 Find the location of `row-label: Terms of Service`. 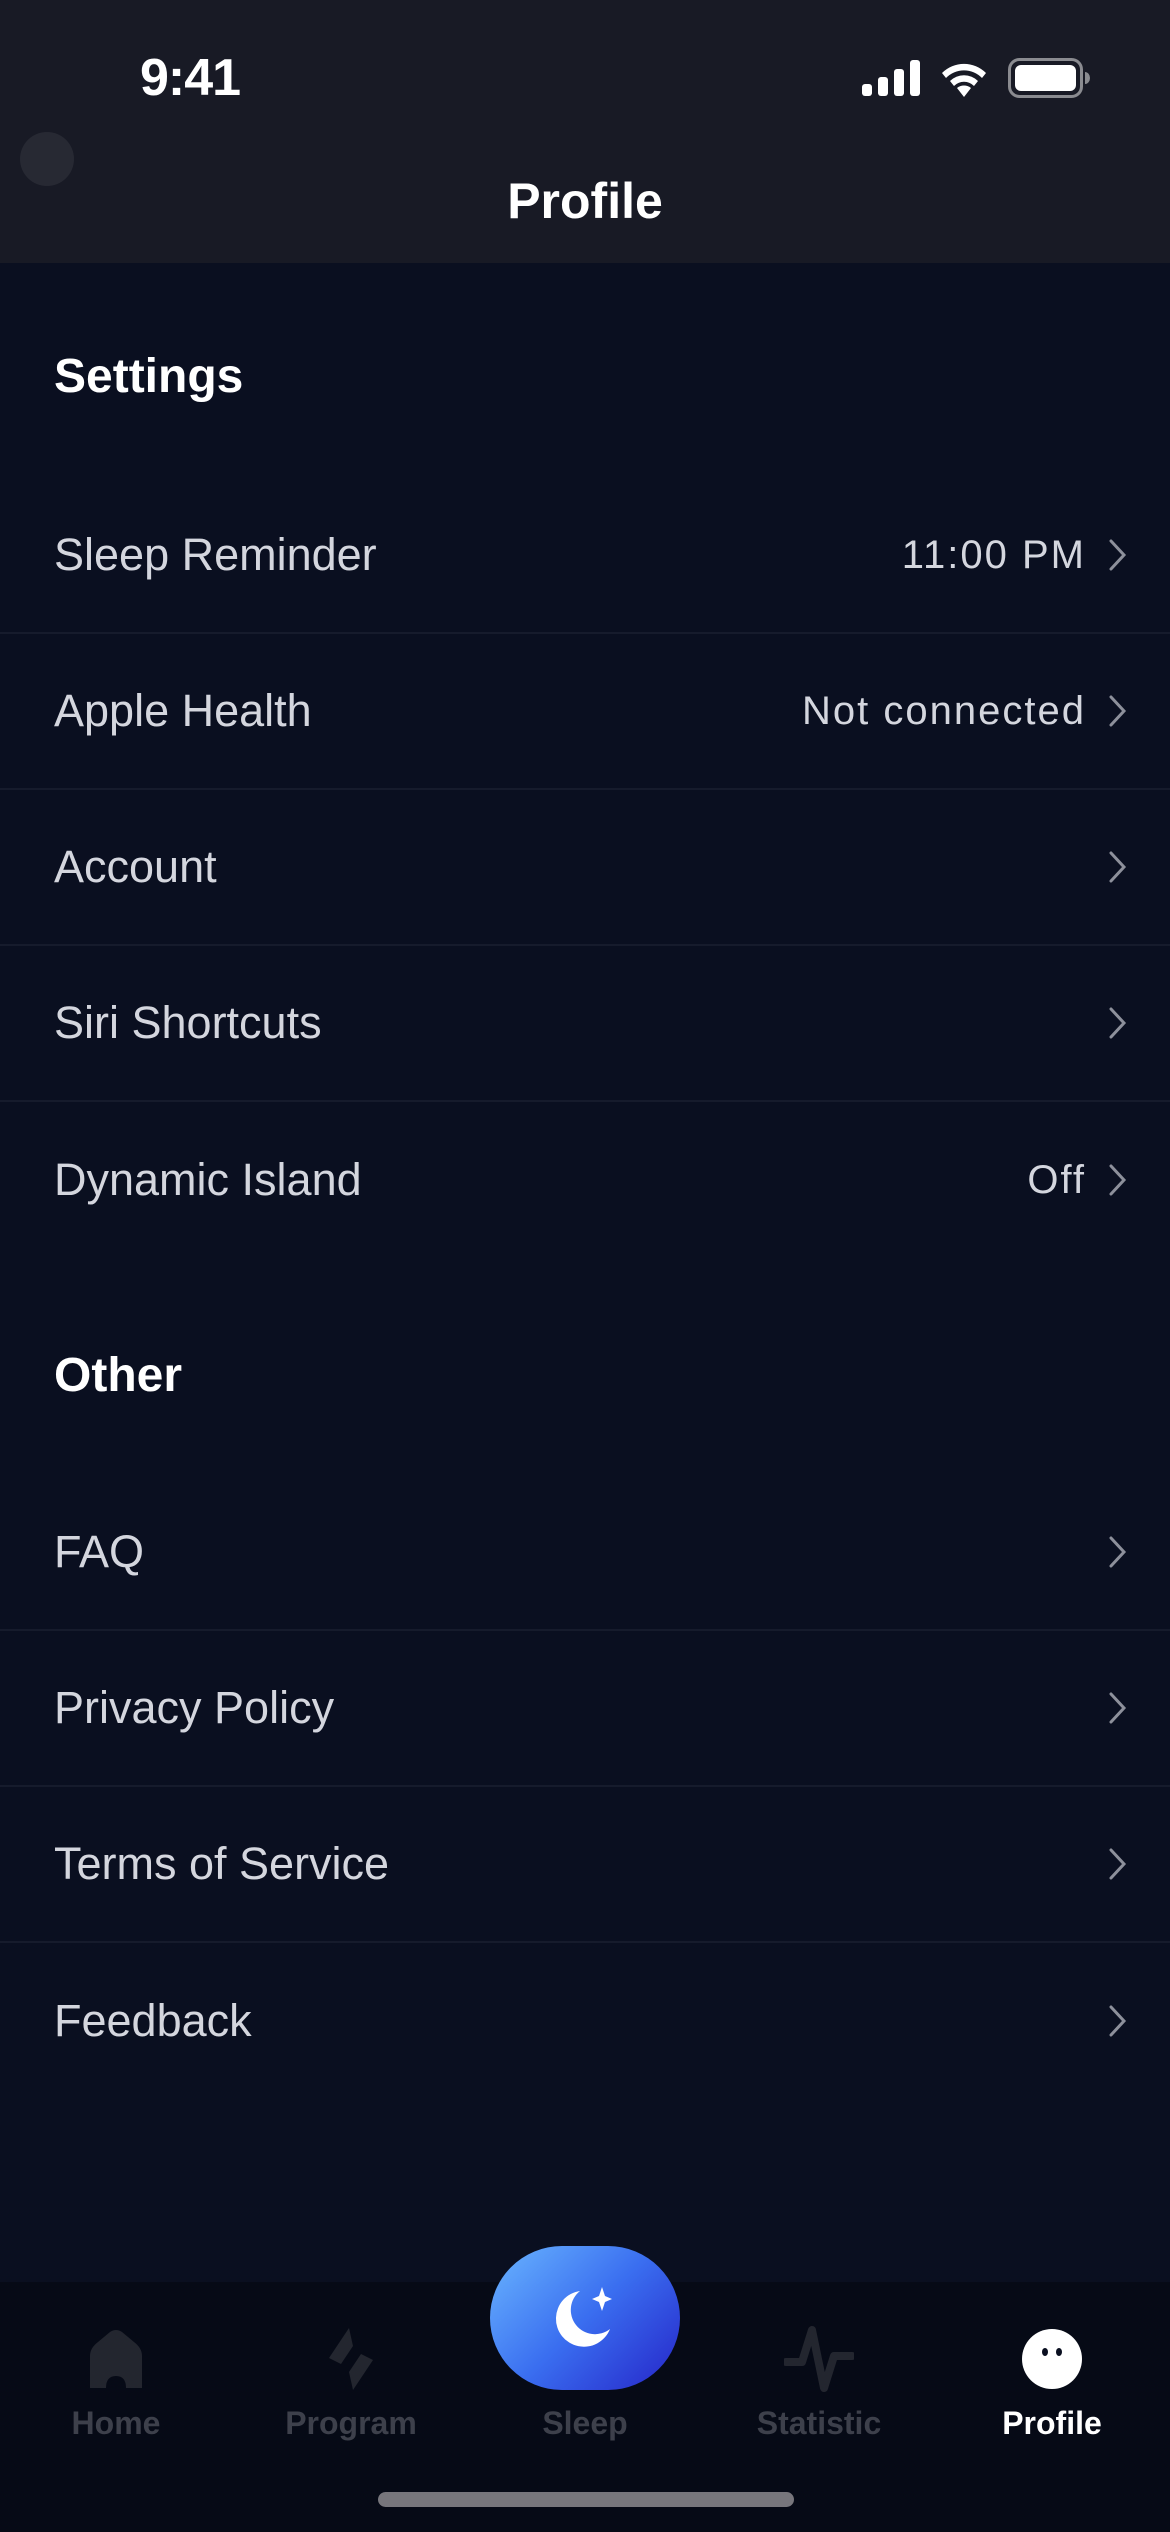

row-label: Terms of Service is located at coordinates (222, 1863).